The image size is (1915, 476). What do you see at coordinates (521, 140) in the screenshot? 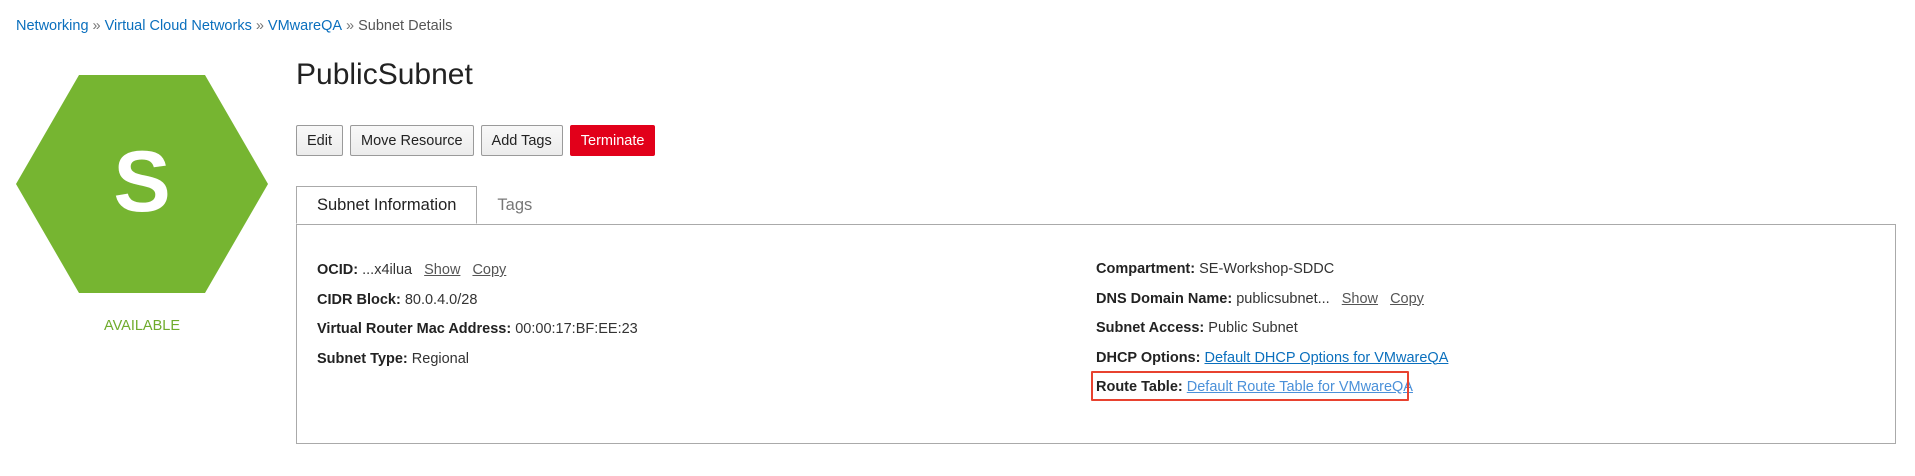
I see `add-tags-button: Add Tags` at bounding box center [521, 140].